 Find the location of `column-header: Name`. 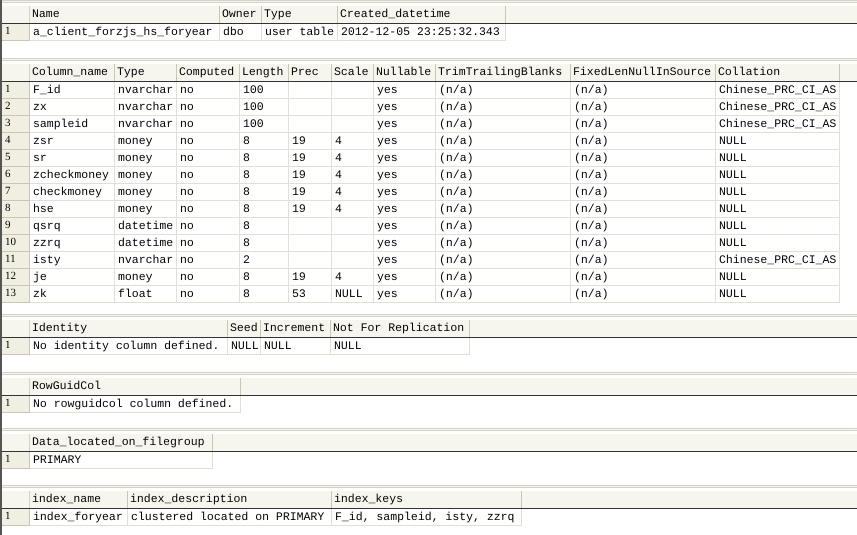

column-header: Name is located at coordinates (125, 14).